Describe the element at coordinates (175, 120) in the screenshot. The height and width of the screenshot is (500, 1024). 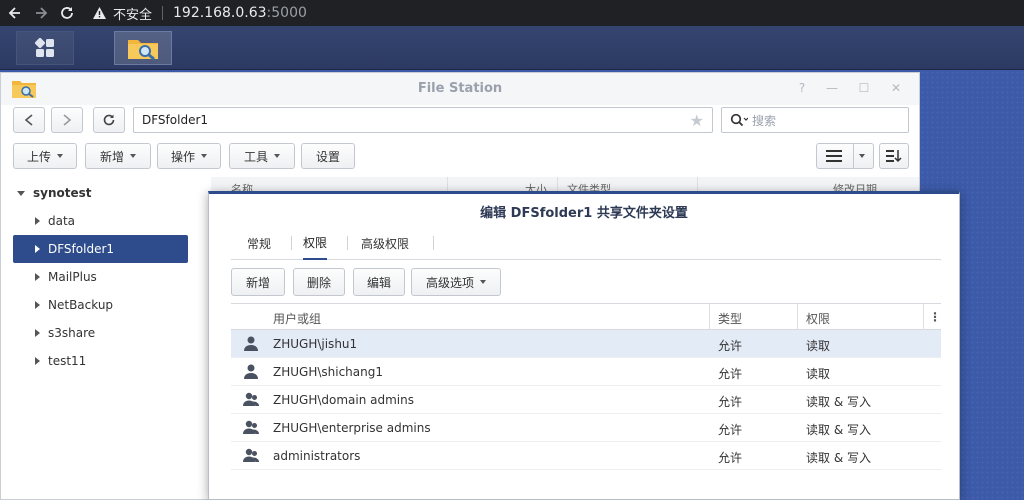
I see `path-text: DFSfolder1` at that location.